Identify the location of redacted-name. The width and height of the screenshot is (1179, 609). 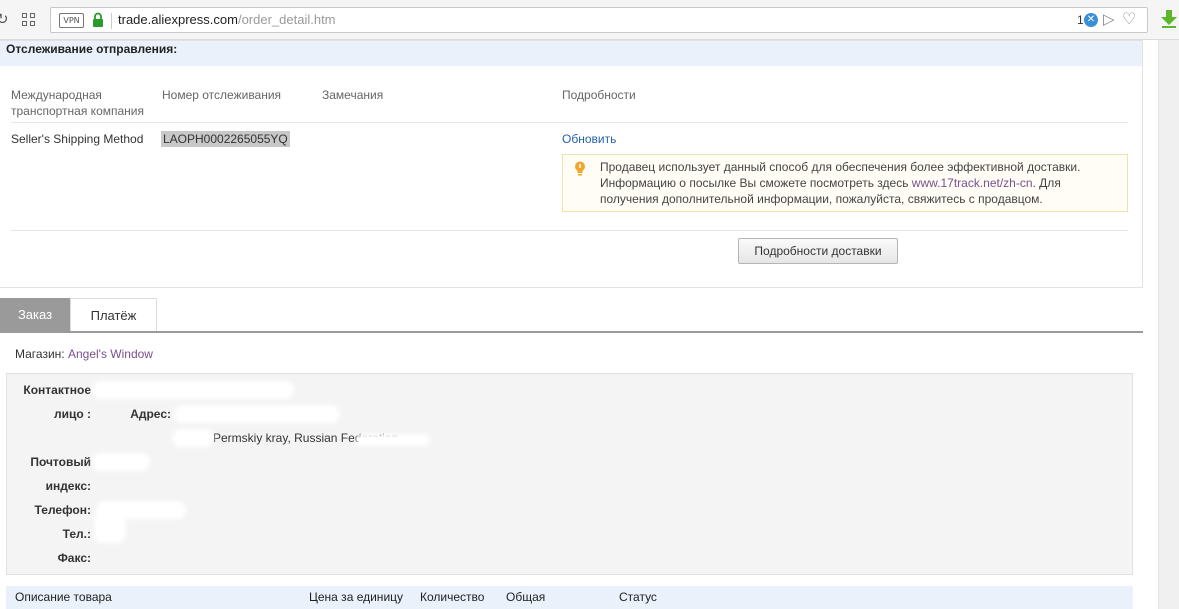
(193, 390).